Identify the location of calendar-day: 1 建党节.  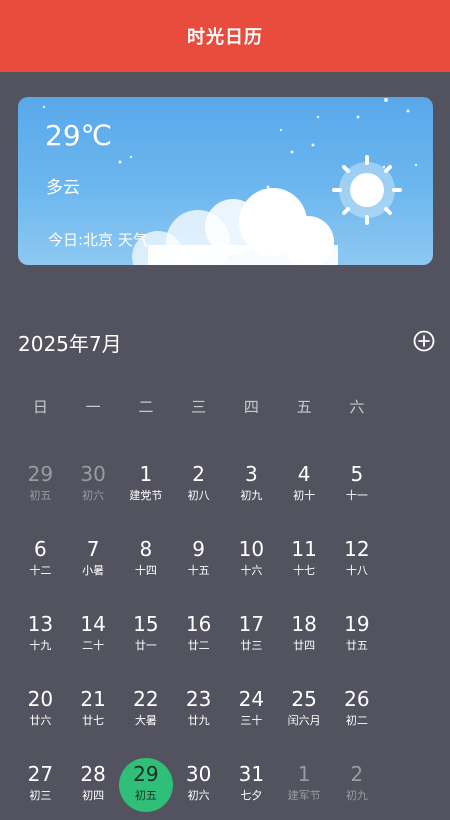
(146, 490).